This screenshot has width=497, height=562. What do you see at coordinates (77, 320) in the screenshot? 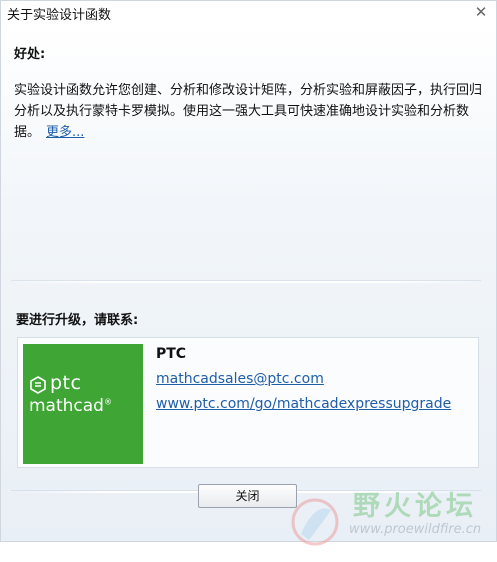
I see `upgrade-heading: 要进行升级，请联系:` at bounding box center [77, 320].